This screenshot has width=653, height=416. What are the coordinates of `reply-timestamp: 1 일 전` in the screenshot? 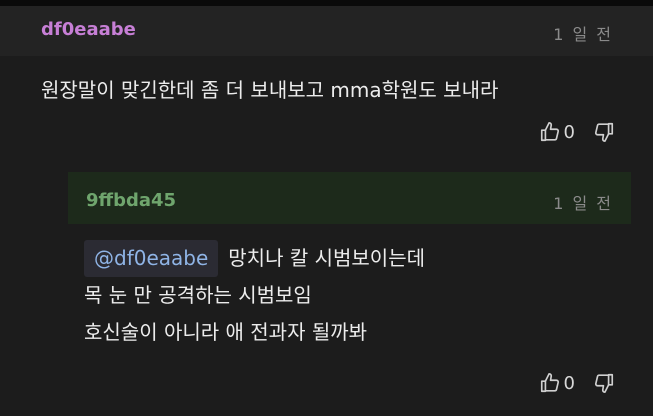 It's located at (583, 203).